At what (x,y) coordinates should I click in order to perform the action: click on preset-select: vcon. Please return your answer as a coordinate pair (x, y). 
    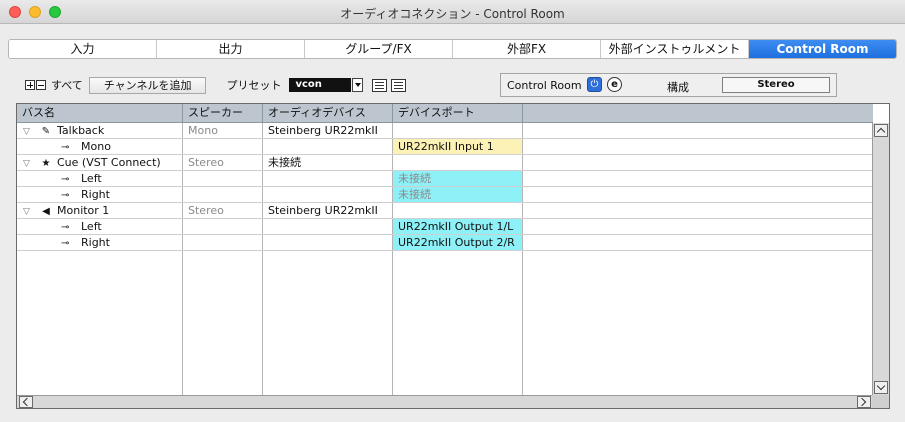
    Looking at the image, I should click on (320, 85).